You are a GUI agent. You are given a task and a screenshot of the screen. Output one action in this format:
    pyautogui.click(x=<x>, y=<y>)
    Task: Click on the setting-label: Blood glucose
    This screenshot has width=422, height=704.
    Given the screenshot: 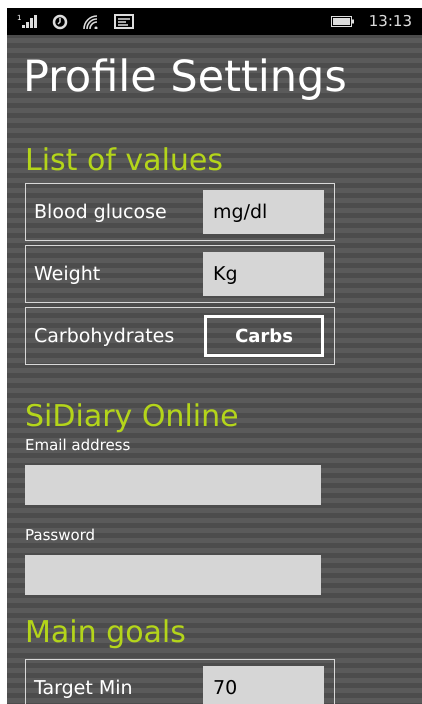 What is the action you would take?
    pyautogui.click(x=100, y=212)
    